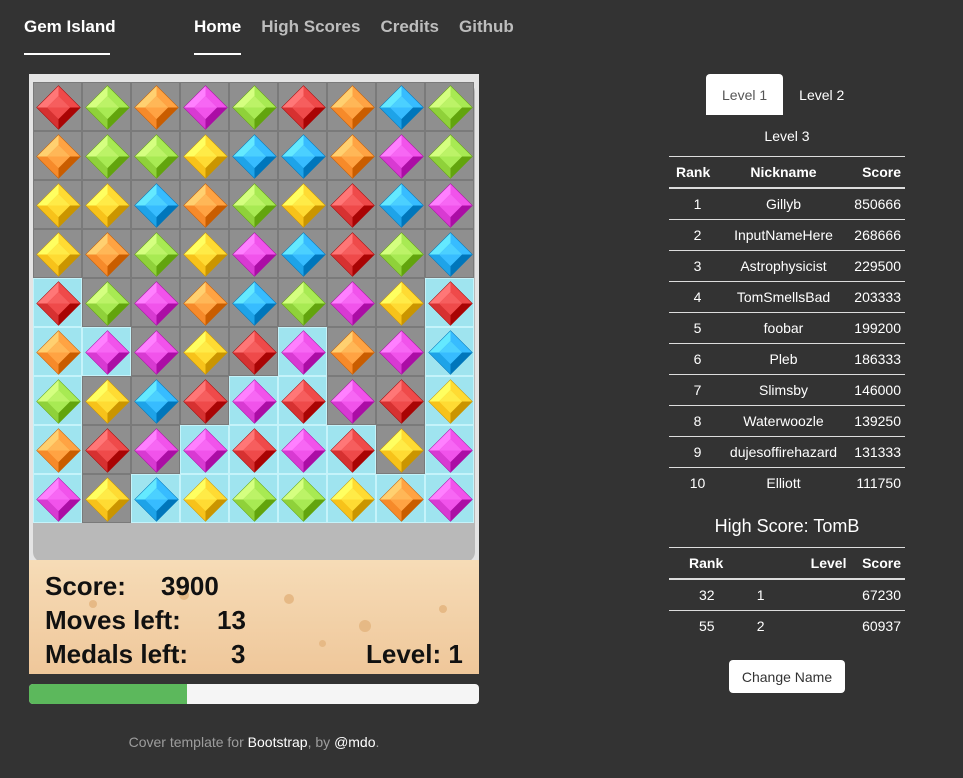 The image size is (963, 778). Describe the element at coordinates (310, 36) in the screenshot. I see `nav-high-scores: High Scores` at that location.